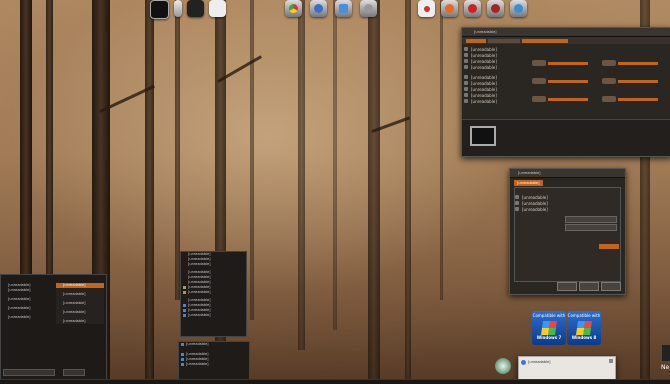 The width and height of the screenshot is (670, 384). What do you see at coordinates (503, 366) in the screenshot?
I see `status-orb-icon` at bounding box center [503, 366].